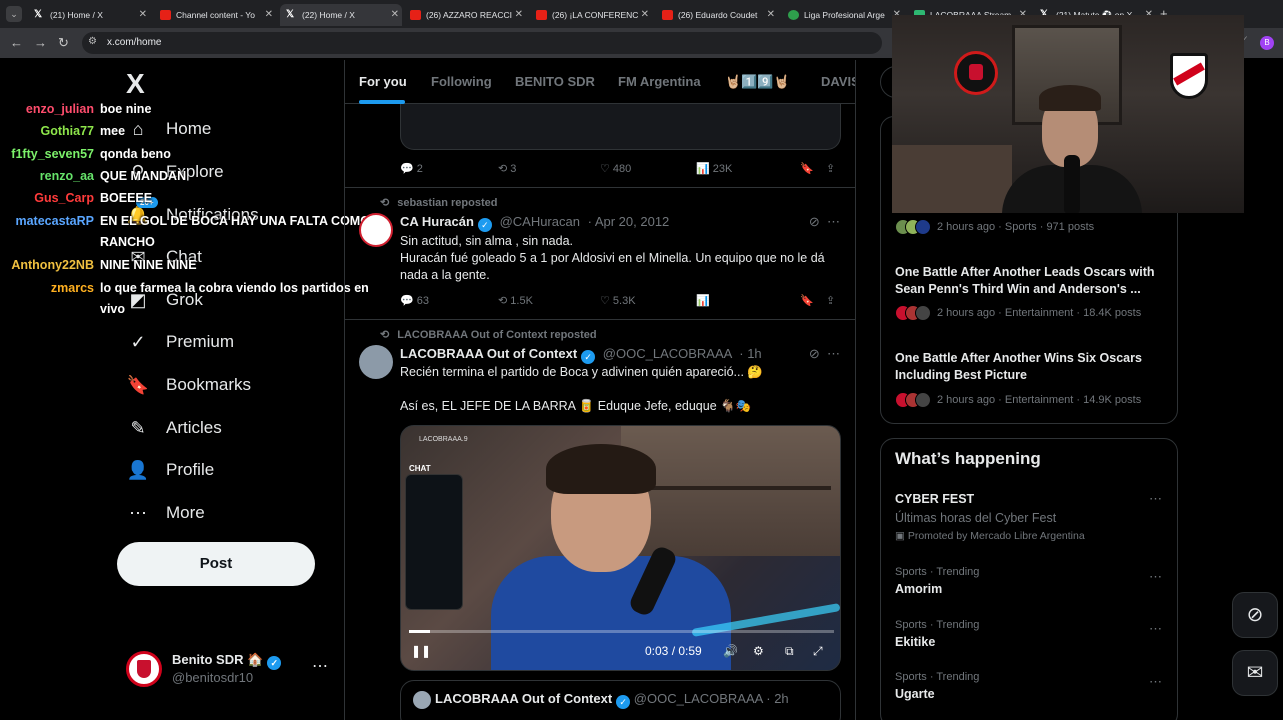 This screenshot has height=720, width=1283. What do you see at coordinates (754, 353) in the screenshot?
I see `tweet-date: 1h` at bounding box center [754, 353].